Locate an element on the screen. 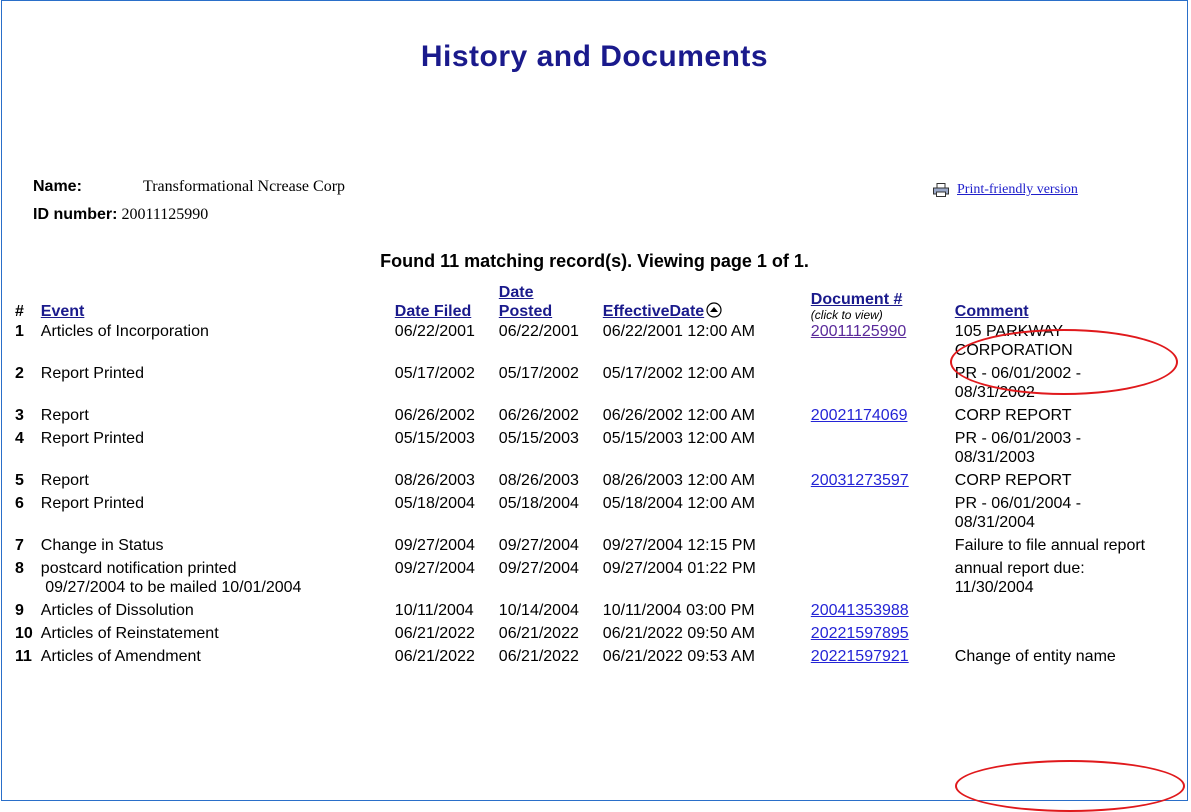 The image size is (1191, 812). row-date-posted: 05/18/2004 is located at coordinates (538, 503).